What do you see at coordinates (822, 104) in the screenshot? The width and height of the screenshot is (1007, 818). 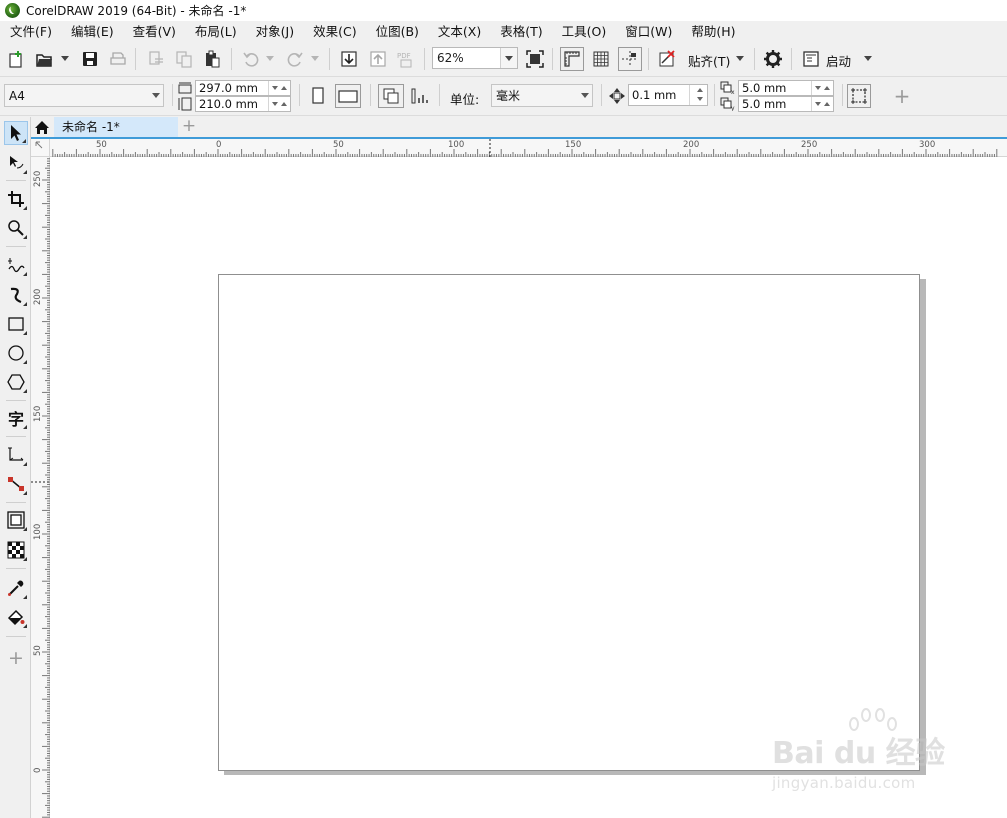 I see `duplicate-y-spinner` at bounding box center [822, 104].